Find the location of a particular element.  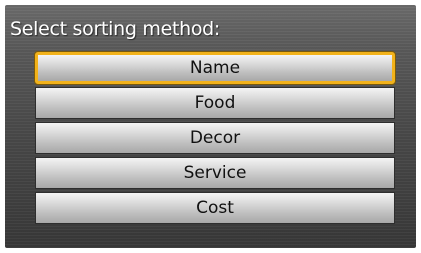

sort-option-service: Service is located at coordinates (215, 173).